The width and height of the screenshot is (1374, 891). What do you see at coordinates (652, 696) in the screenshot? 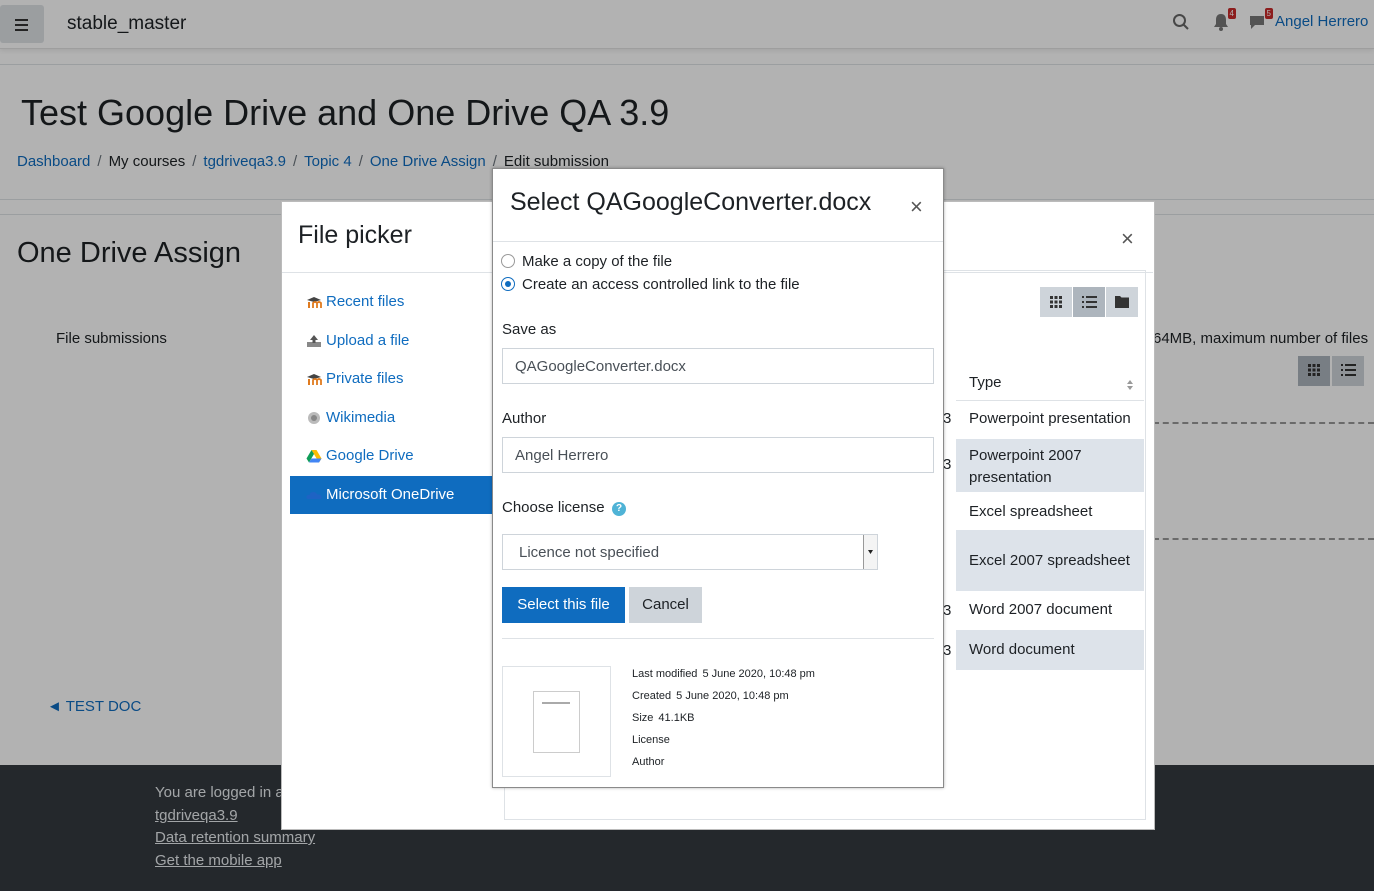
I see `meta-label: Created` at bounding box center [652, 696].